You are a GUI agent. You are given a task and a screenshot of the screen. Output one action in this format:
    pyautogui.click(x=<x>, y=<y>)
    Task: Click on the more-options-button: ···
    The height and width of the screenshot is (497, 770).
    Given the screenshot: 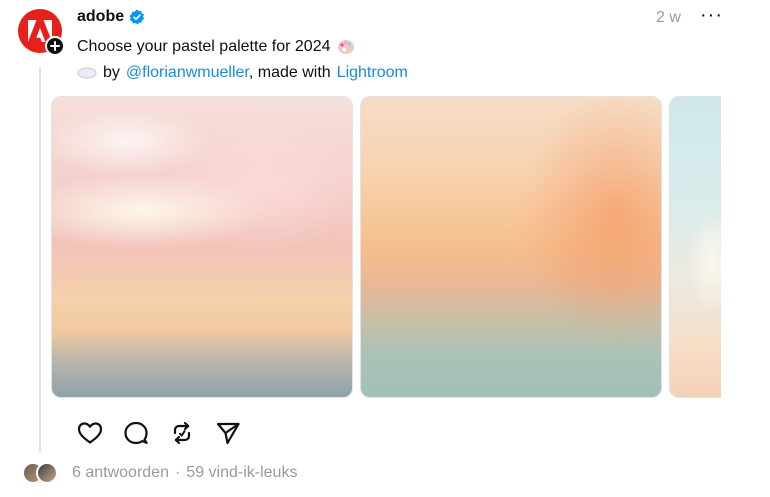 What is the action you would take?
    pyautogui.click(x=711, y=15)
    